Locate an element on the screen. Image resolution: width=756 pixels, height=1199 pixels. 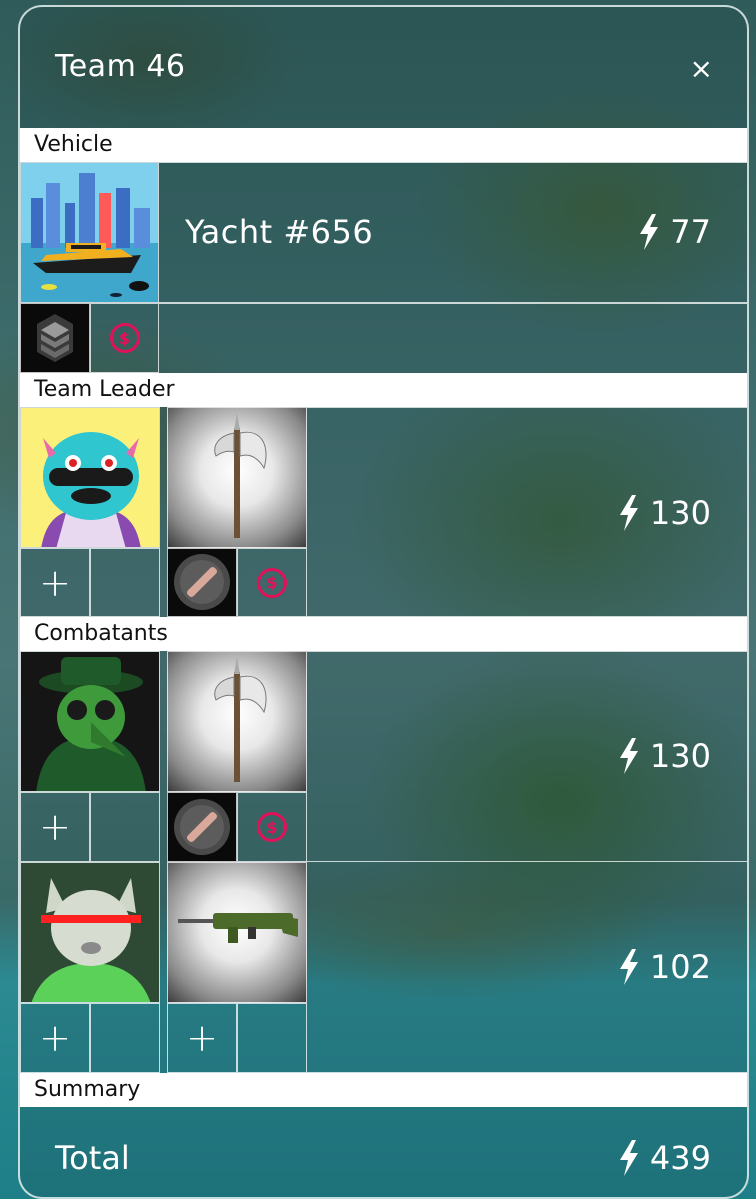
vehicle-power: 77 is located at coordinates (674, 232).